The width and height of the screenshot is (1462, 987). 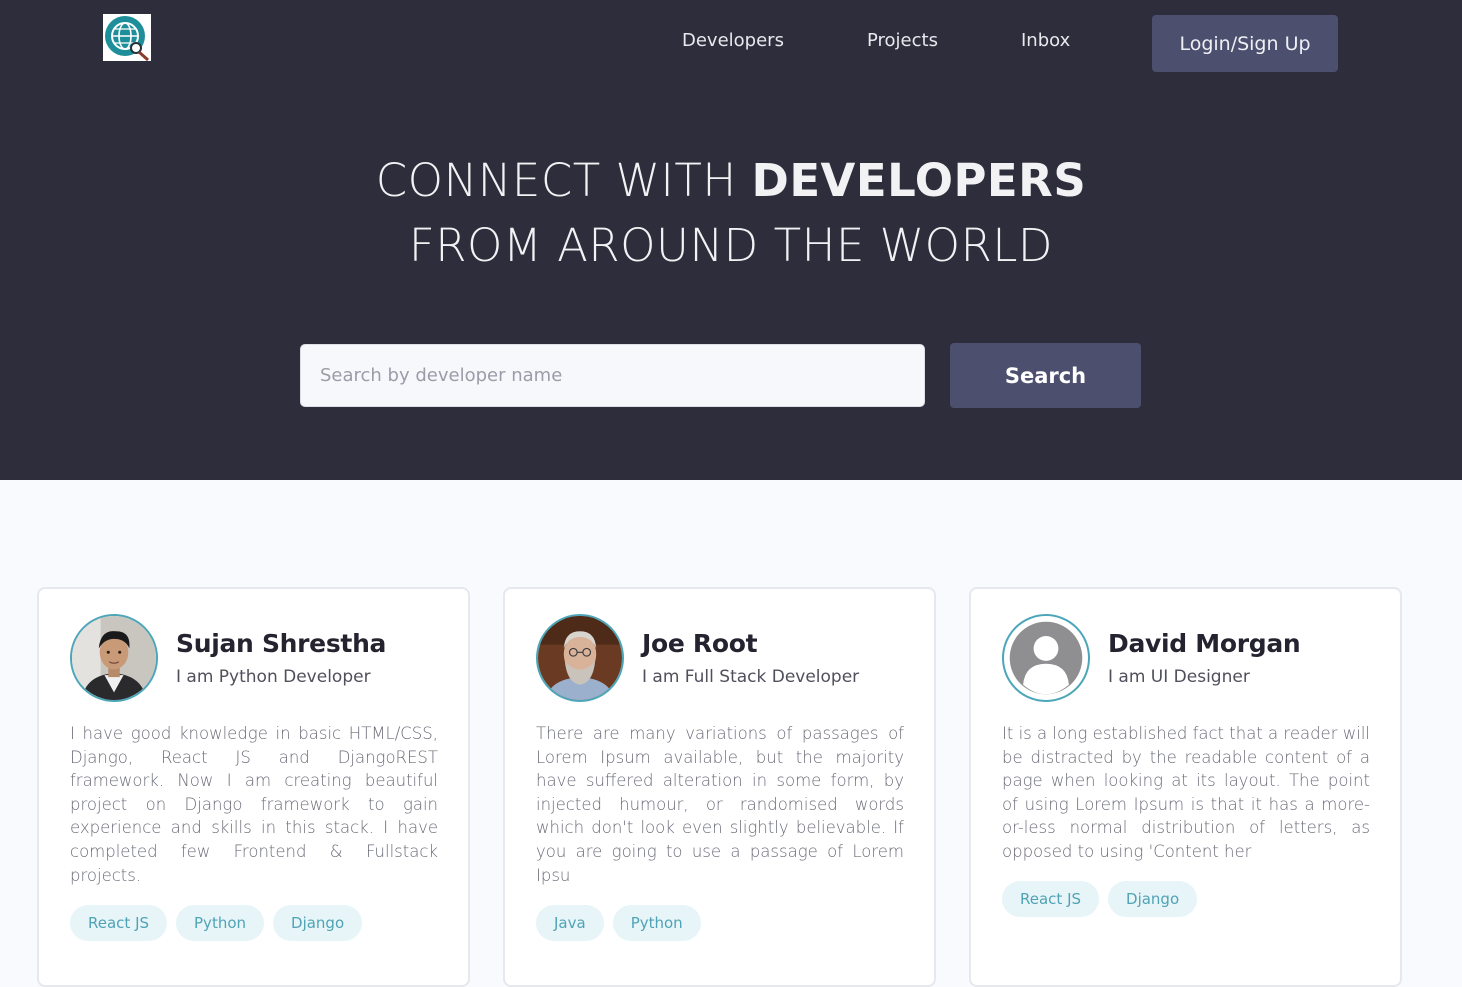 I want to click on globe-search-icon, so click(x=127, y=38).